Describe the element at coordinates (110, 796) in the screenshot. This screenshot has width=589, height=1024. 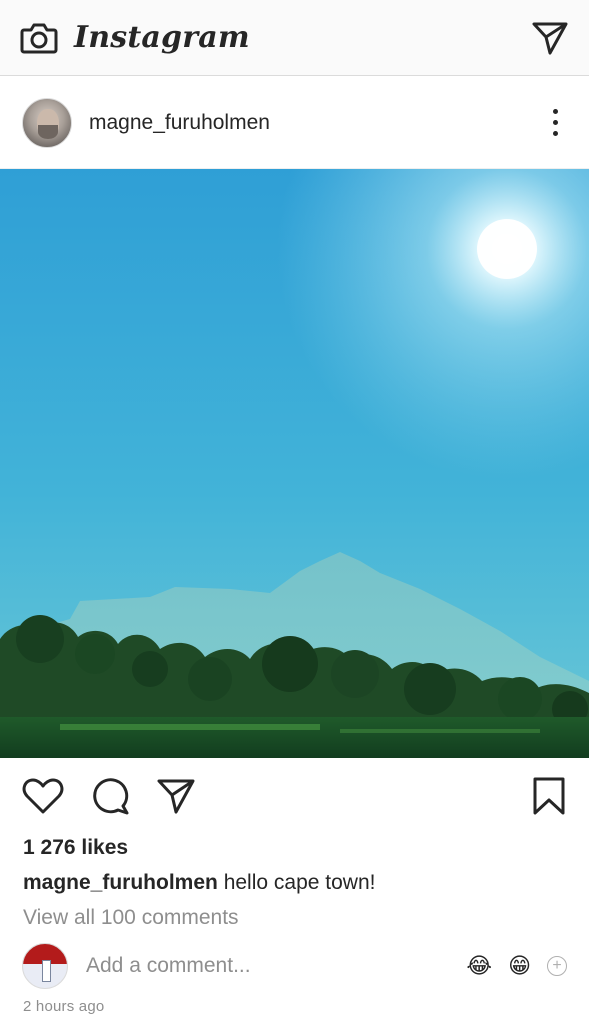
I see `comment-icon` at that location.